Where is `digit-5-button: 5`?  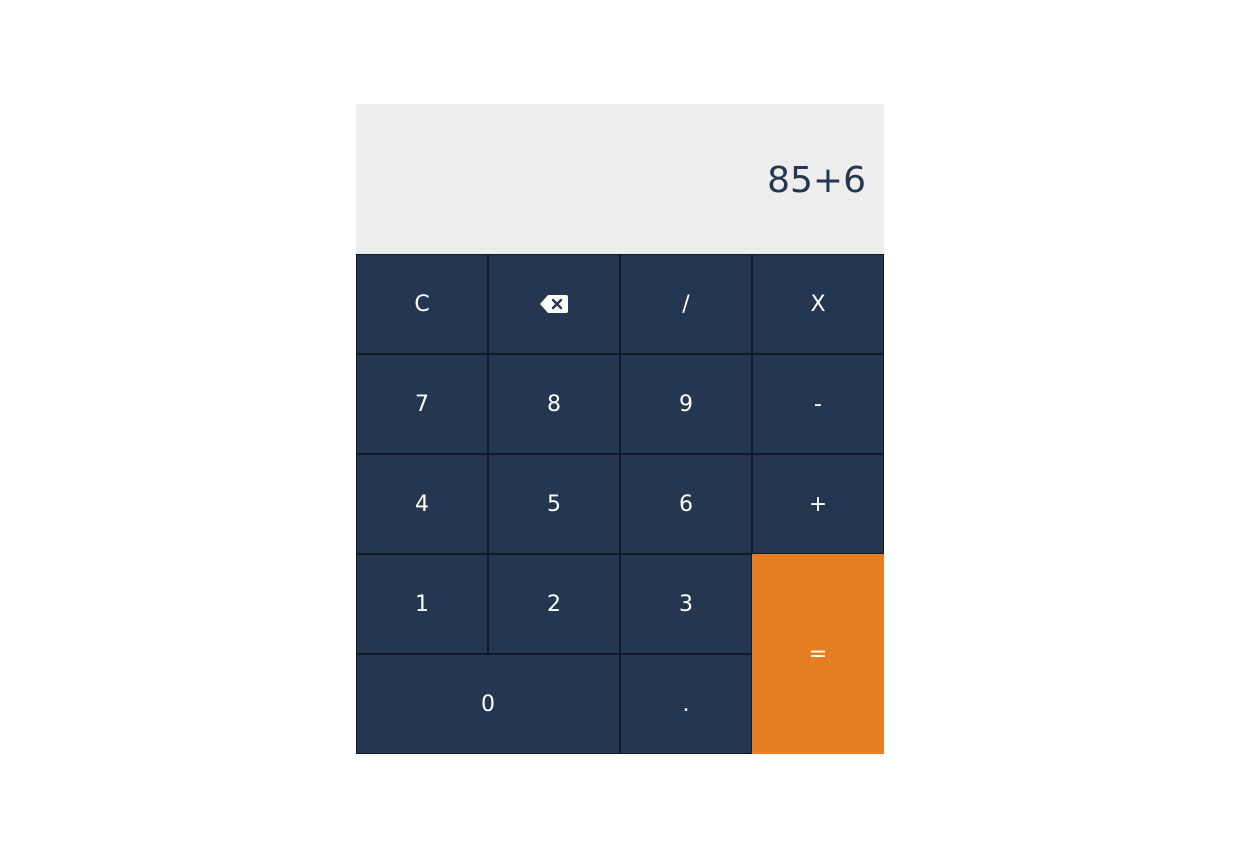 digit-5-button: 5 is located at coordinates (554, 504).